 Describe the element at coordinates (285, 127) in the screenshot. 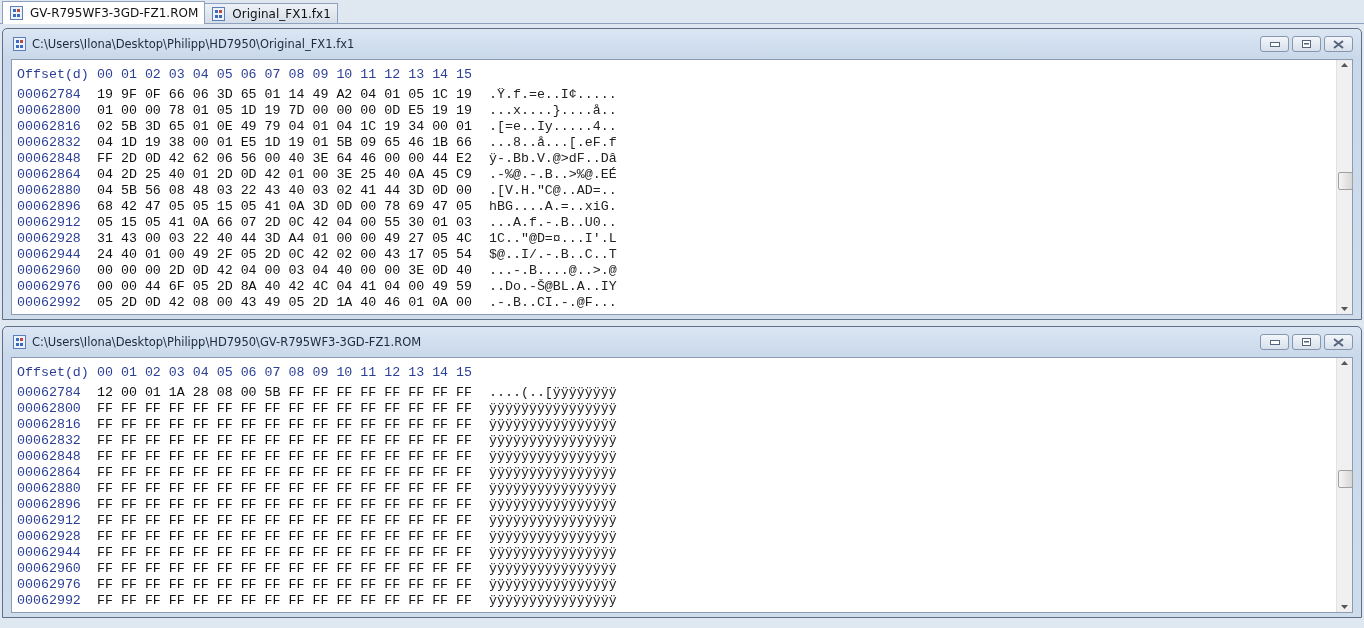

I see `hex-bytes: 02 5B 3D 65 01 0E 49 79 04 01 04 1C 19 34 00 01` at that location.